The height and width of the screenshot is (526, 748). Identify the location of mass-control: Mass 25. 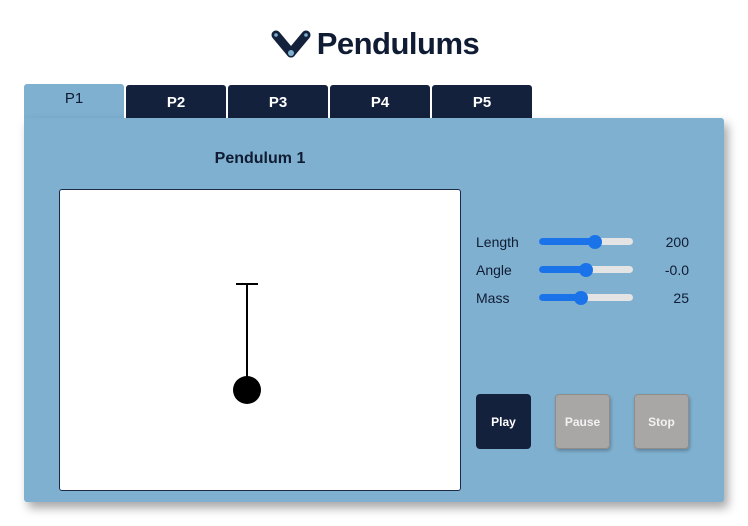
(586, 298).